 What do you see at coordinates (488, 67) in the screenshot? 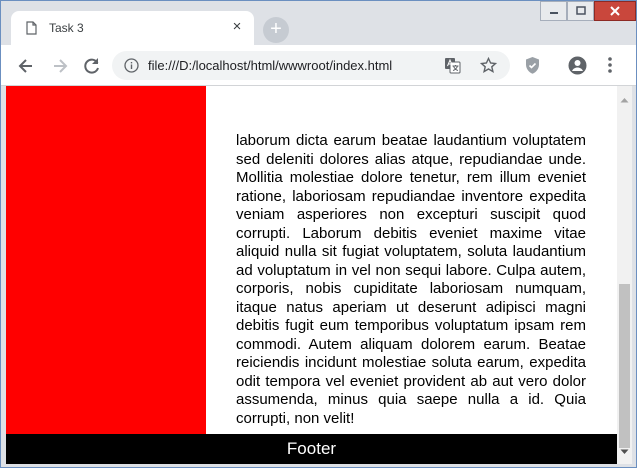
I see `bookmark-star-icon` at bounding box center [488, 67].